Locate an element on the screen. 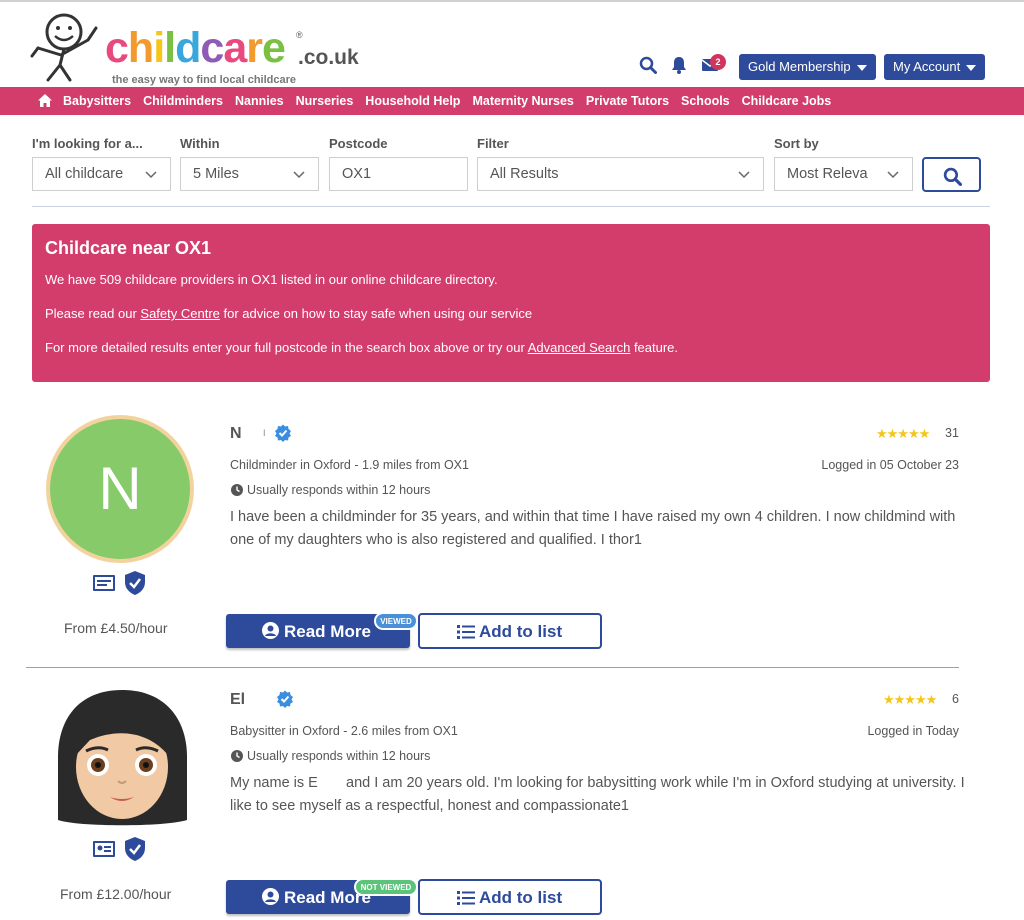 This screenshot has height=920, width=1024. review-count: 6 is located at coordinates (955, 699).